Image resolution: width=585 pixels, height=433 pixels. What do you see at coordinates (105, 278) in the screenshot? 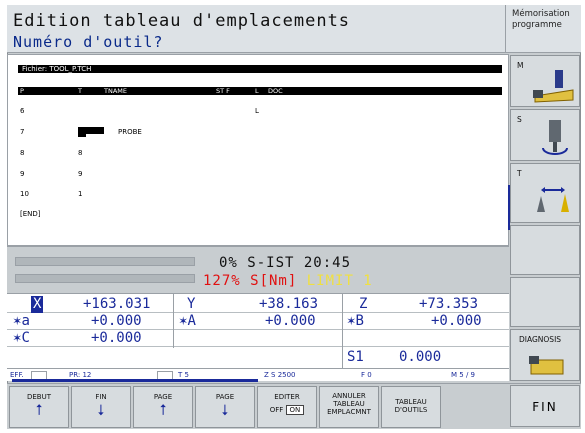
I see `spindle-gauge` at bounding box center [105, 278].